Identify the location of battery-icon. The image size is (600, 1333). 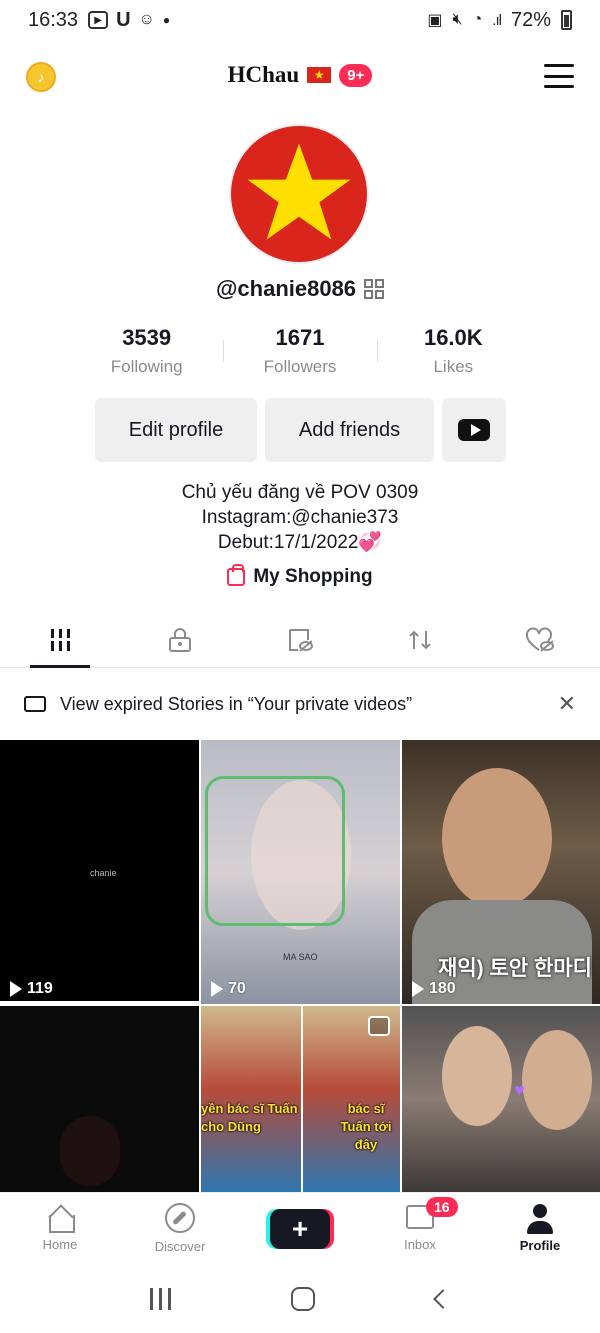
(566, 20).